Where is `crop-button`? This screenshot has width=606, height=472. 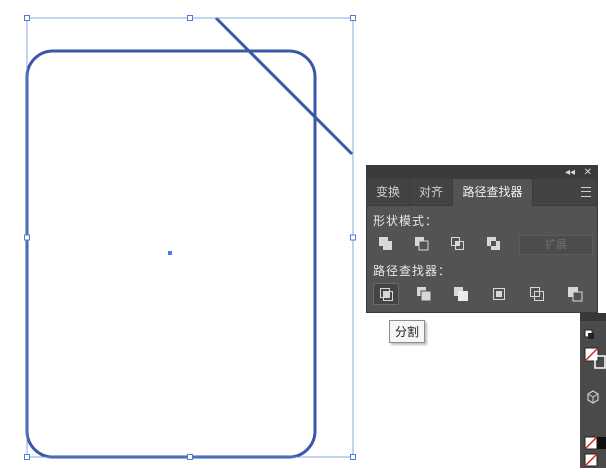
crop-button is located at coordinates (499, 294).